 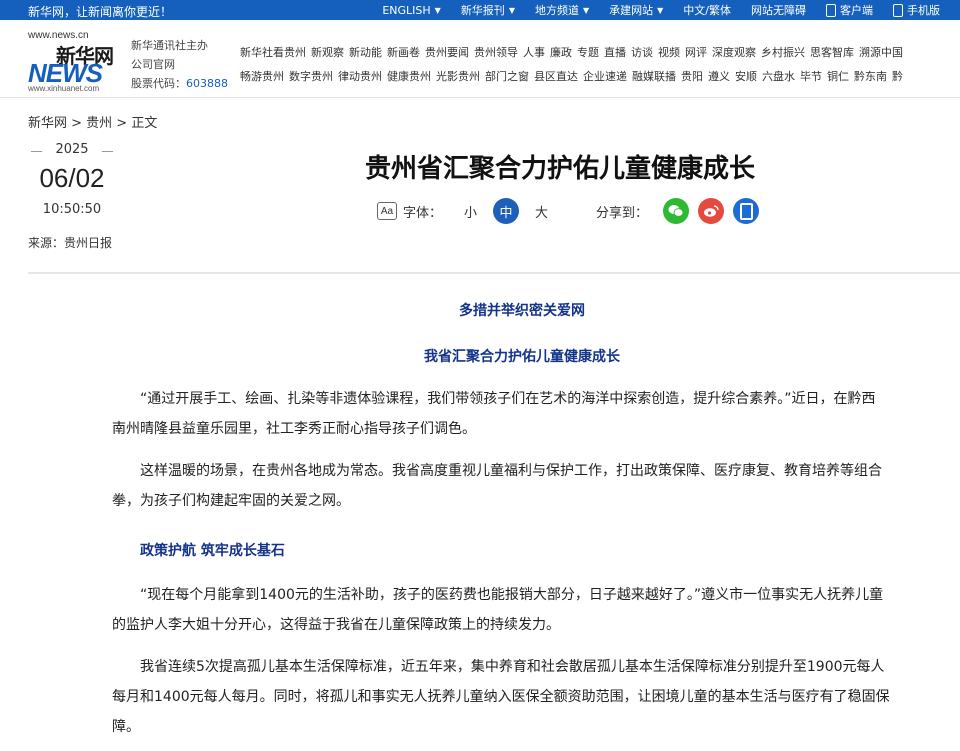 I want to click on article-source: 来源：贵州日报, so click(x=70, y=243).